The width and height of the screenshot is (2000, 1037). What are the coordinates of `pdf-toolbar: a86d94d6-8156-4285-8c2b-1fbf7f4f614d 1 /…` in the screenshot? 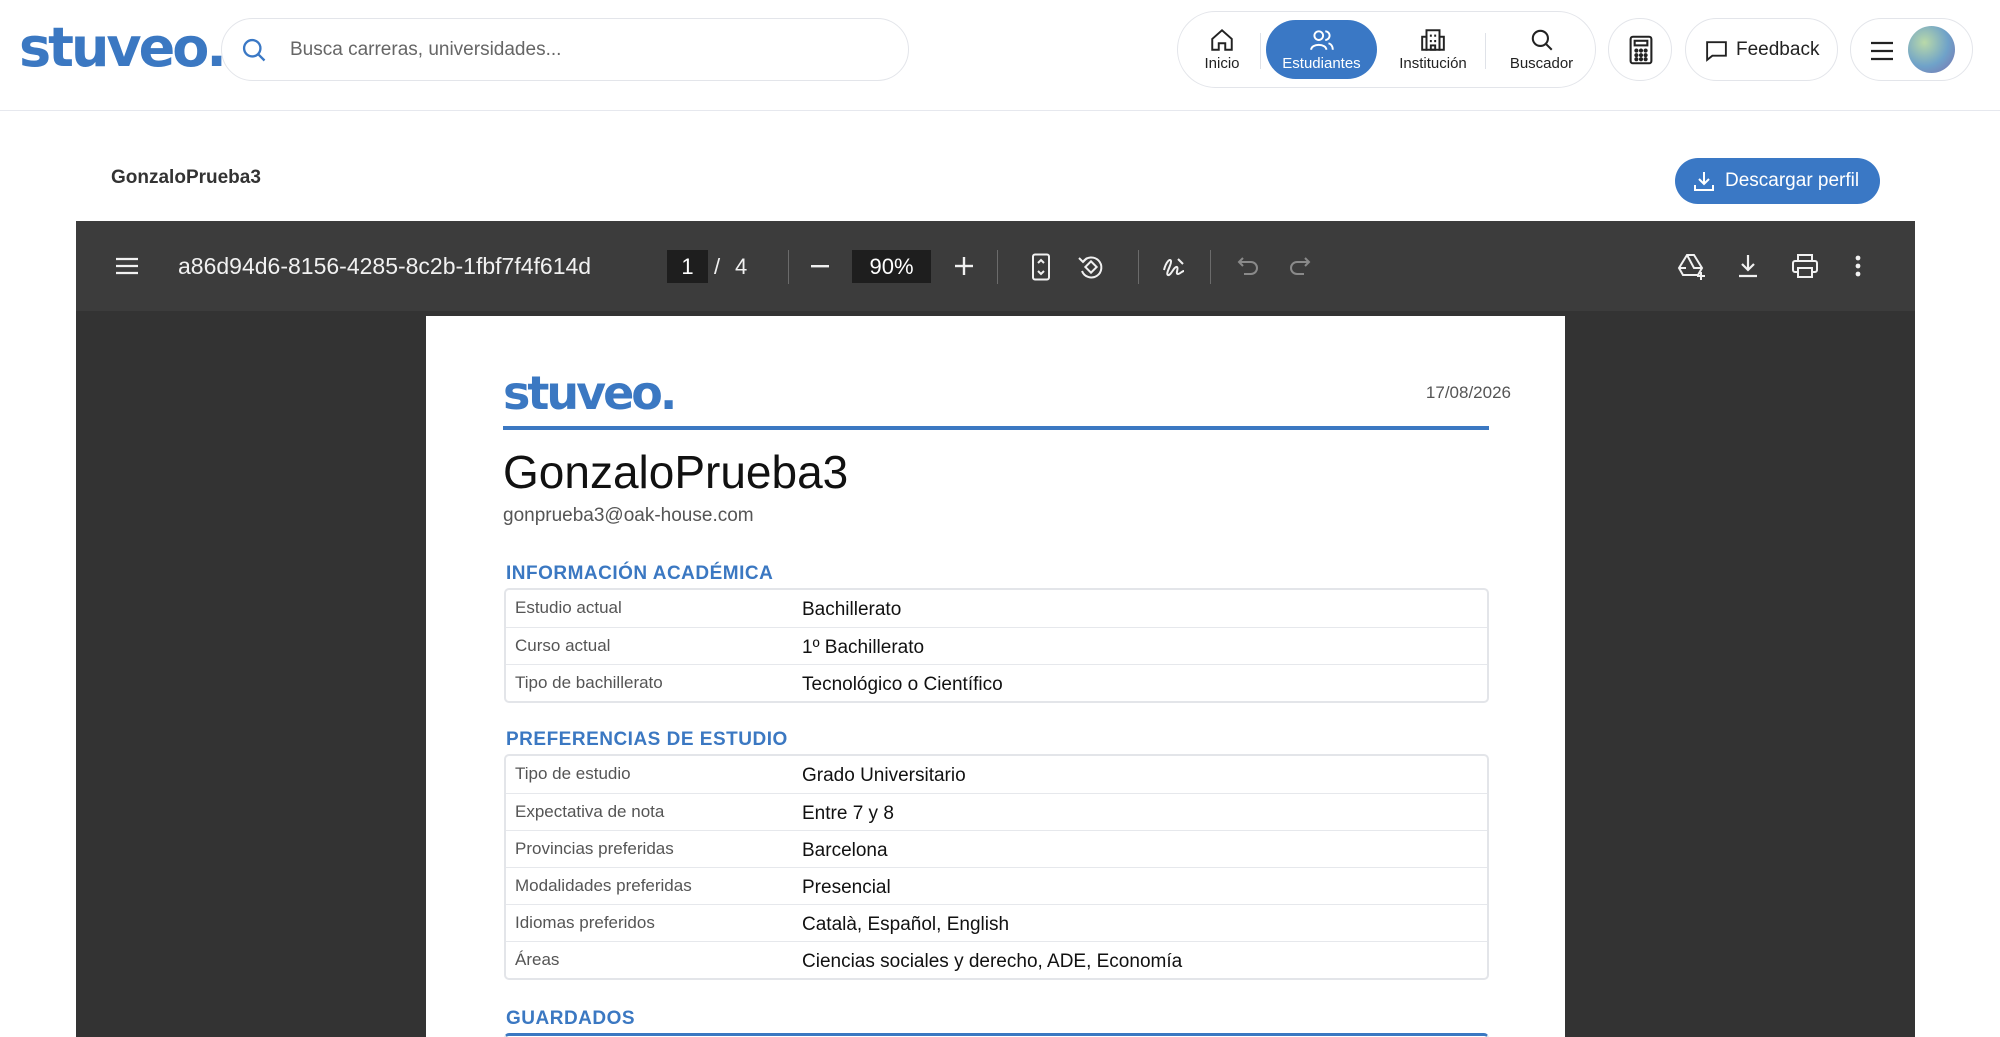 It's located at (995, 266).